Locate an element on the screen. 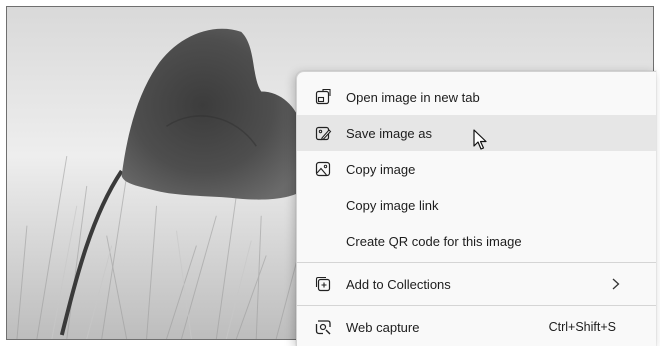 Image resolution: width=660 pixels, height=346 pixels. menu-item-label: Open image in new tab is located at coordinates (413, 97).